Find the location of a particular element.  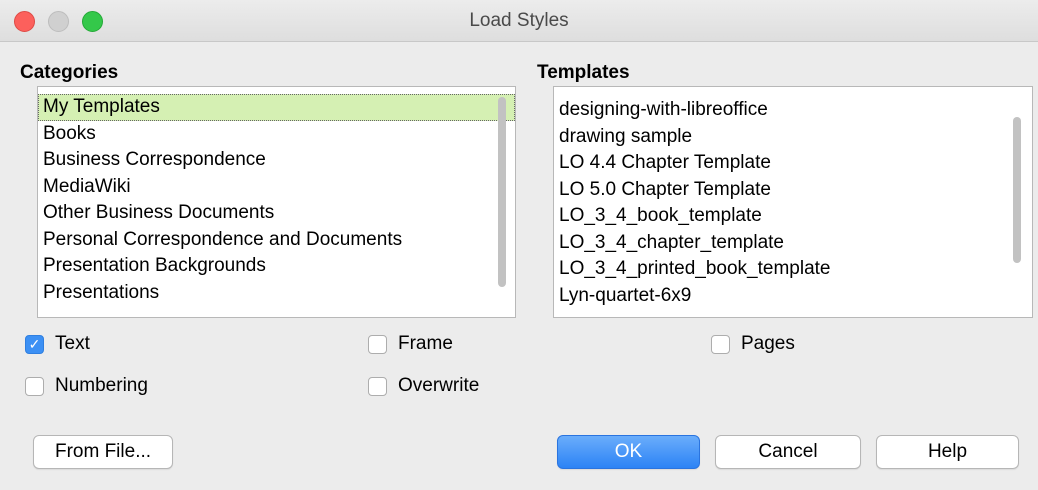

category-item: Presentations is located at coordinates (276, 293).